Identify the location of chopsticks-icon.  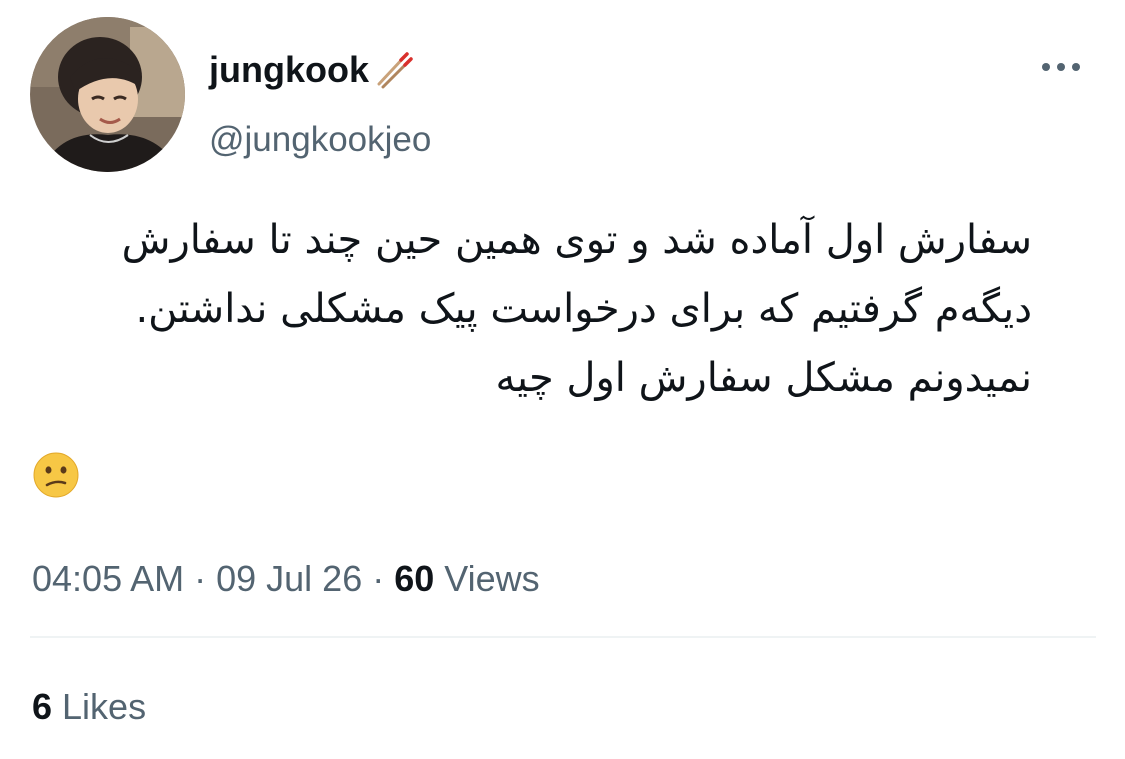
(395, 70).